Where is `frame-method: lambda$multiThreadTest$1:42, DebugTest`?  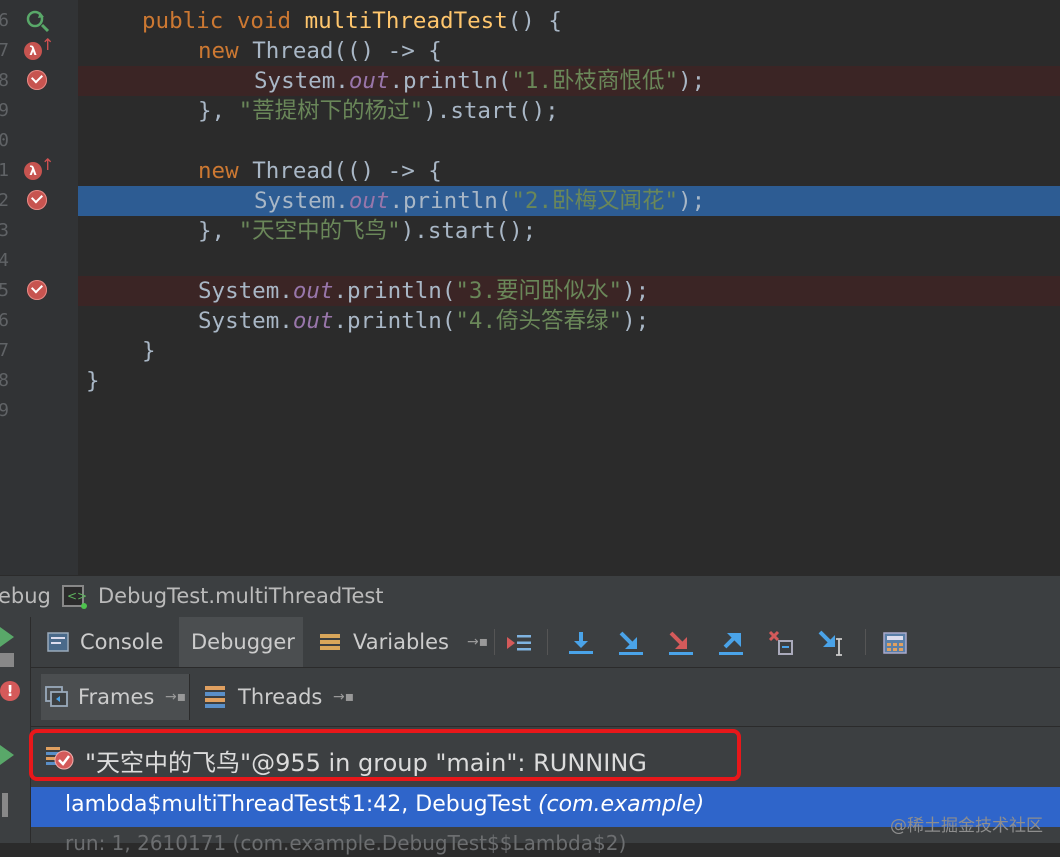
frame-method: lambda$multiThreadTest$1:42, DebugTest is located at coordinates (301, 804).